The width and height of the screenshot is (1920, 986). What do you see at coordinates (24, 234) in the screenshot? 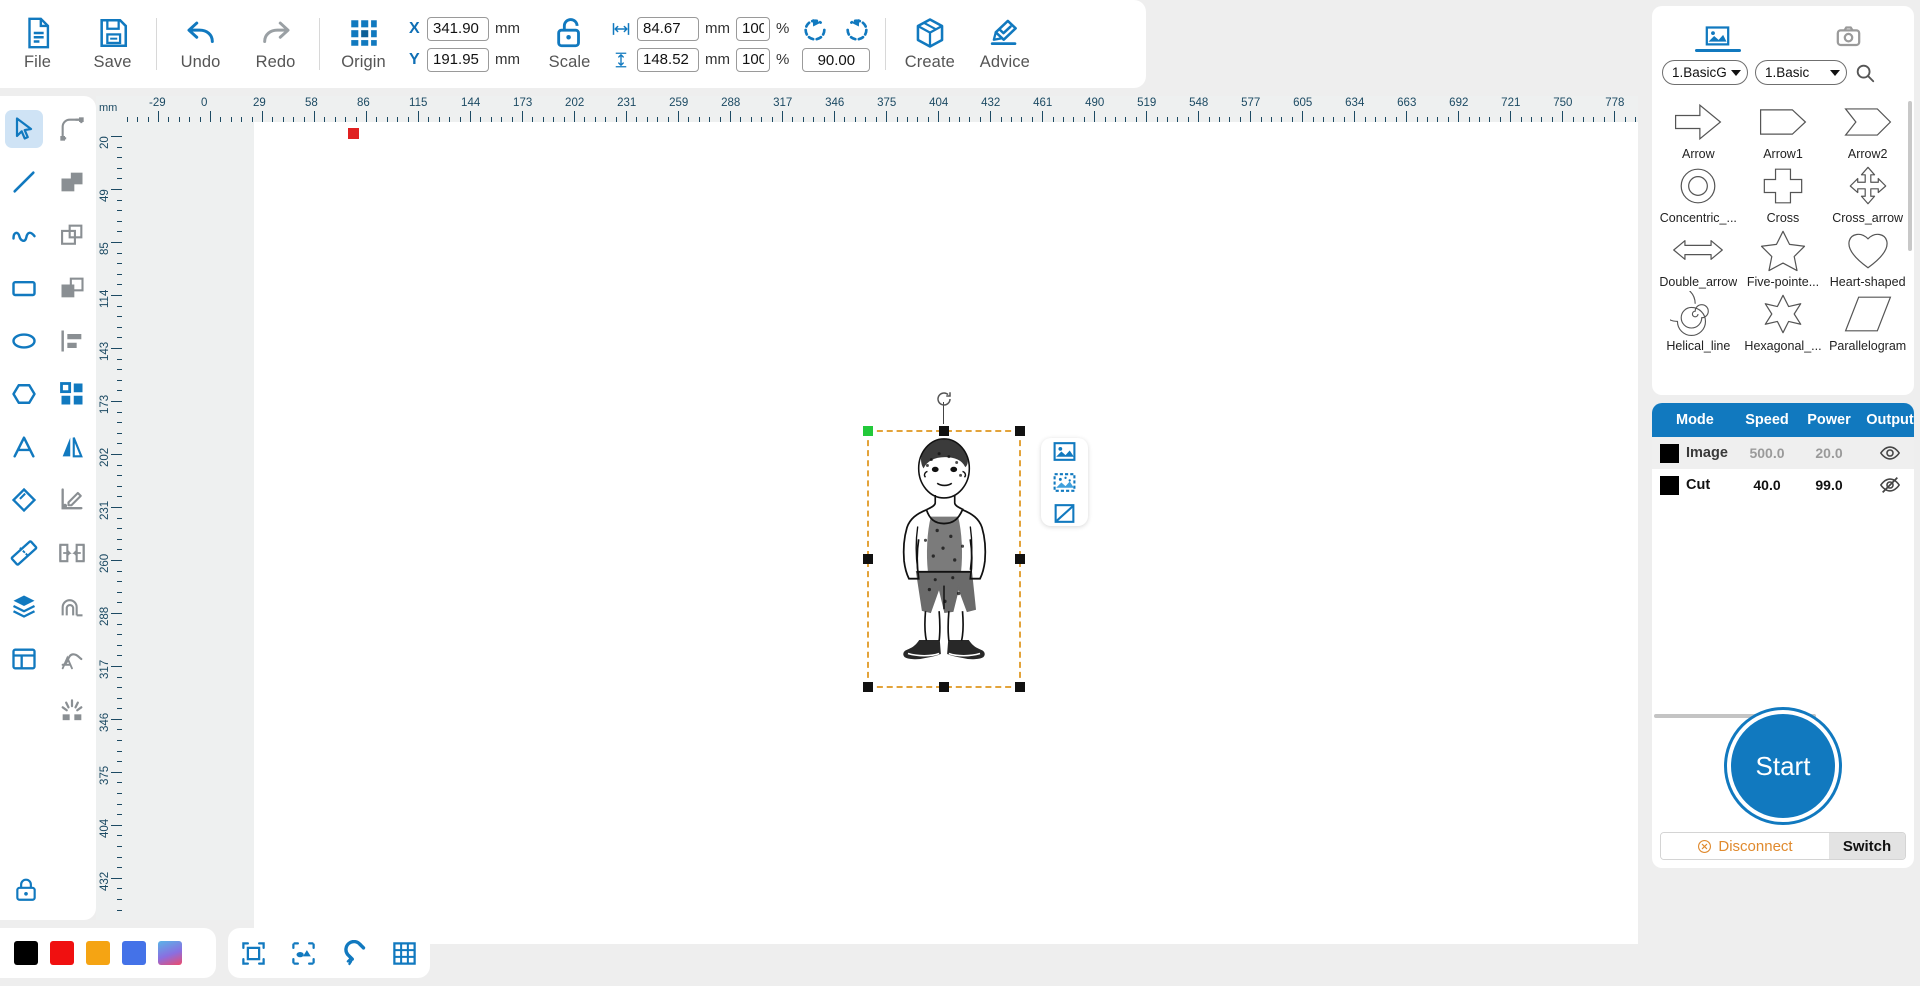
I see `curve-tool` at bounding box center [24, 234].